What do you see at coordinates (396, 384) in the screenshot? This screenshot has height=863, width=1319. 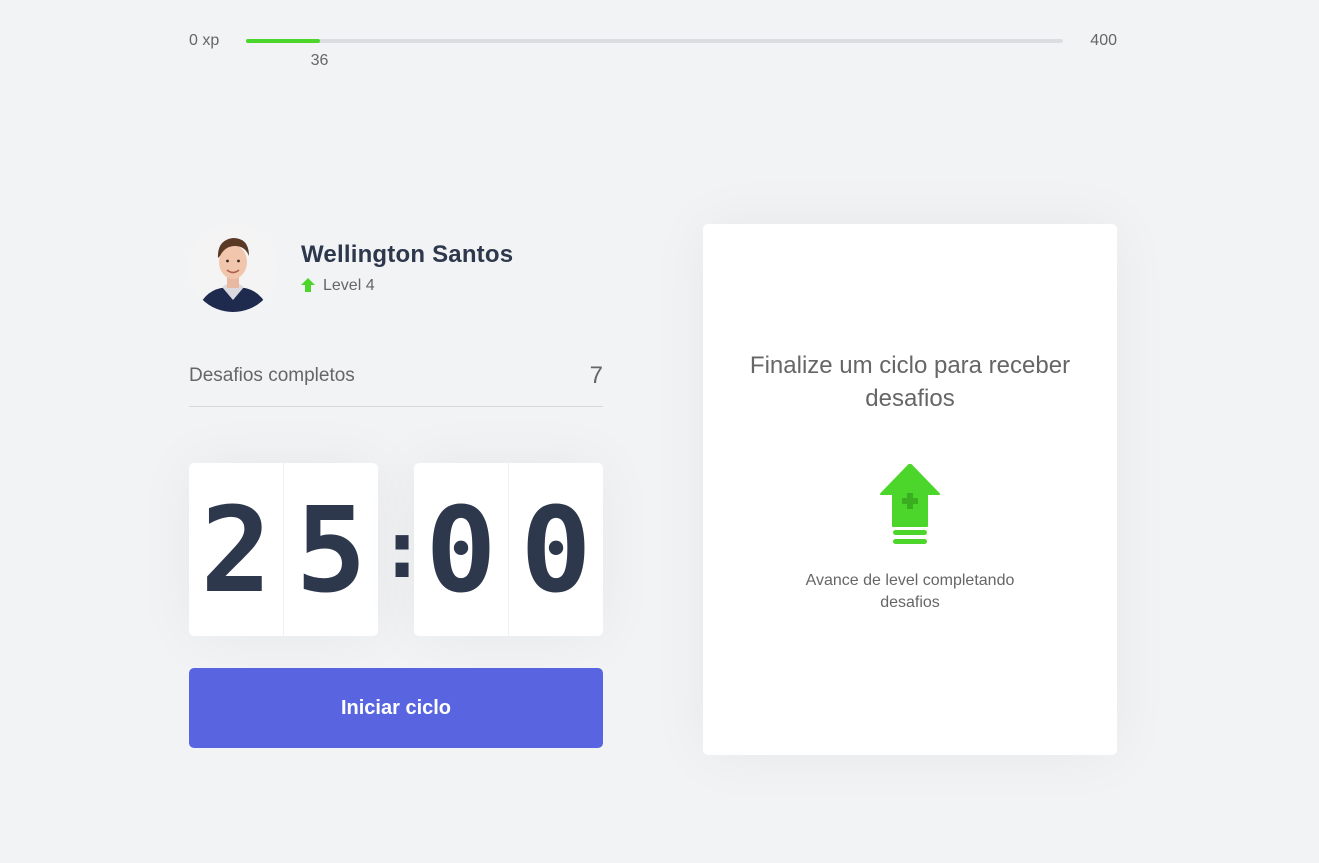 I see `completed-challenges: Desafios completos 7` at bounding box center [396, 384].